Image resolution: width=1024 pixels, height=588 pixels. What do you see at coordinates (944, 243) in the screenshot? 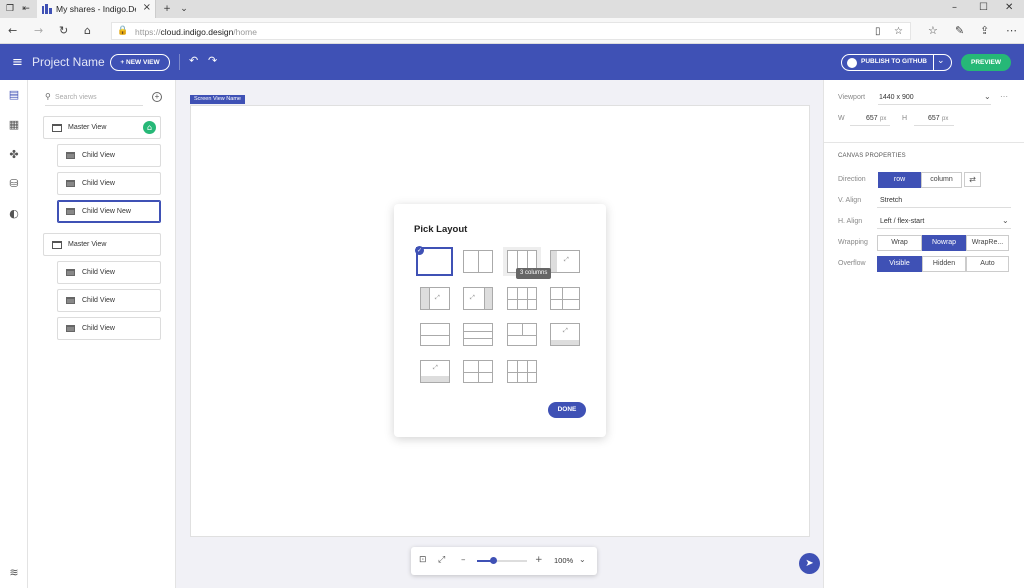
I see `wrapping-nowrap-option: Nowrap` at bounding box center [944, 243].